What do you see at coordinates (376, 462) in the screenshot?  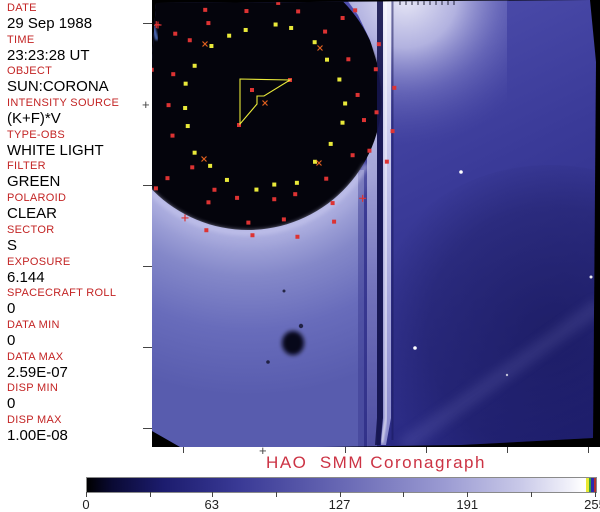 I see `image-title: HAO SMM Coronagraph` at bounding box center [376, 462].